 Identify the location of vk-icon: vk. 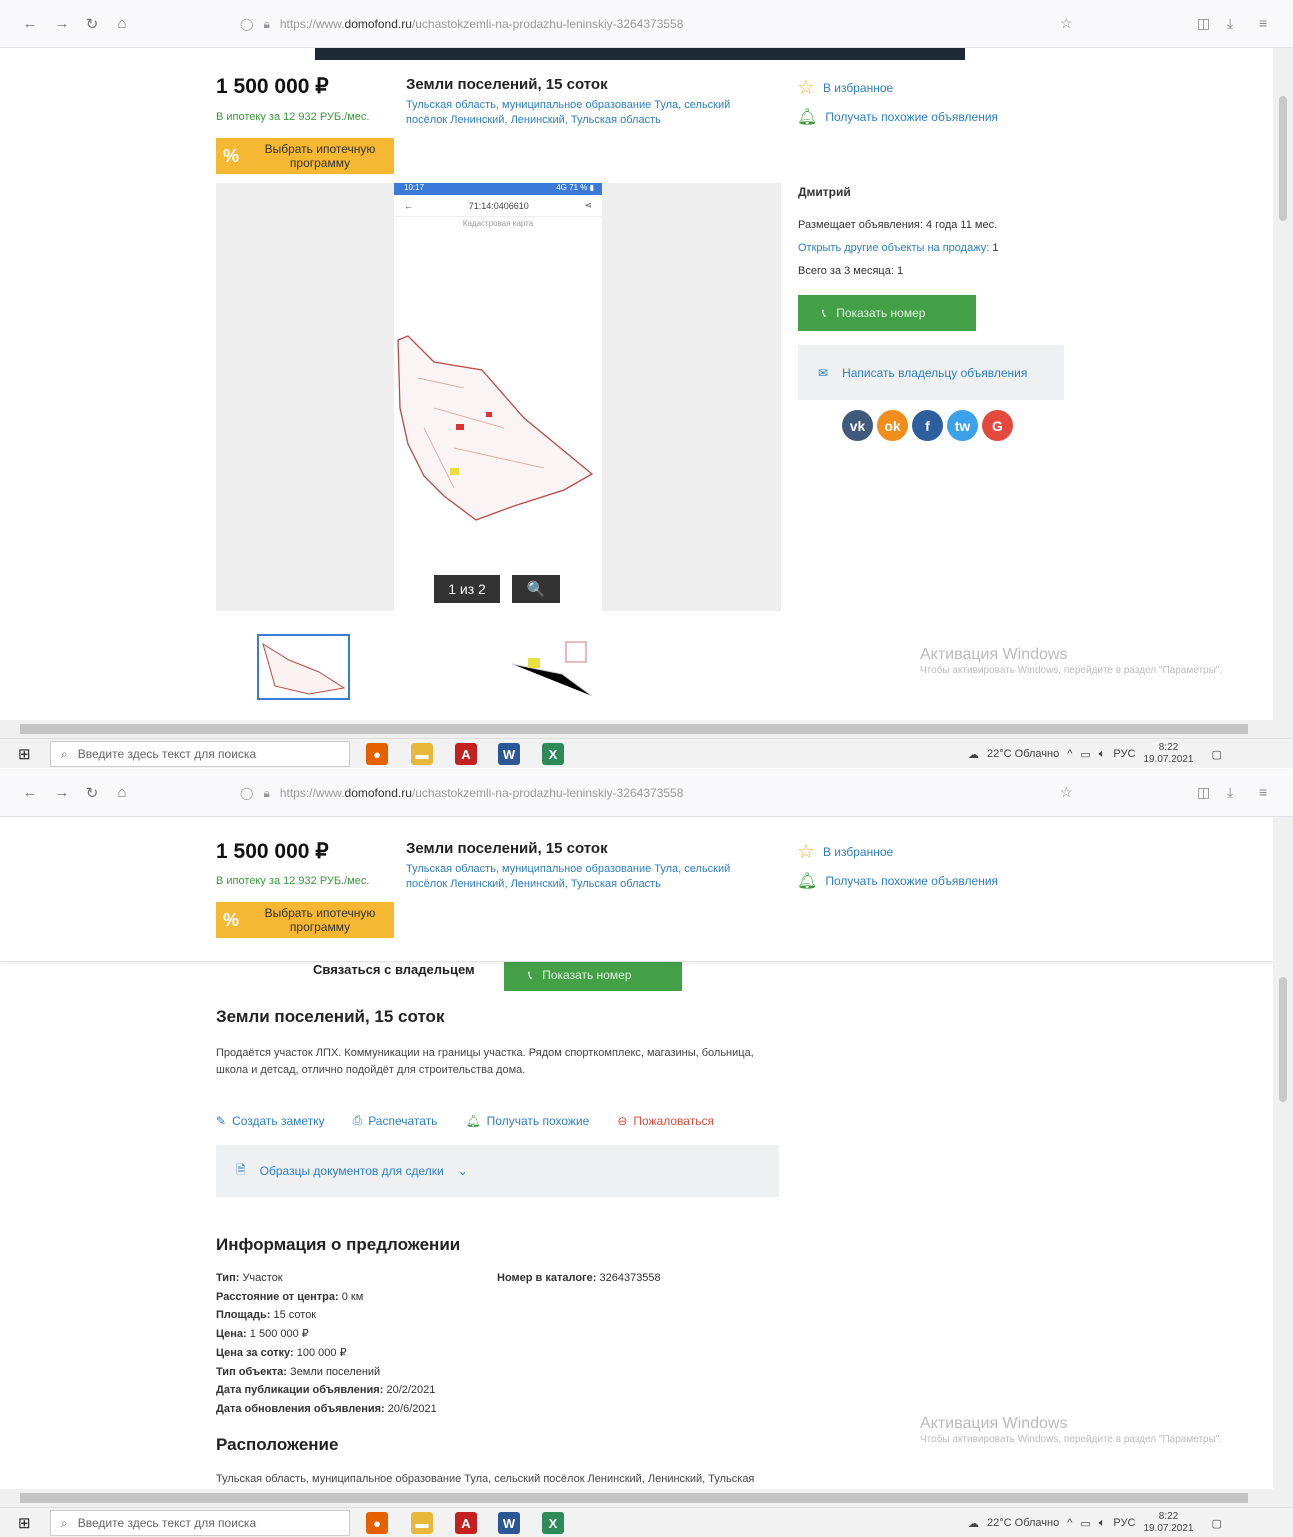
(857, 425).